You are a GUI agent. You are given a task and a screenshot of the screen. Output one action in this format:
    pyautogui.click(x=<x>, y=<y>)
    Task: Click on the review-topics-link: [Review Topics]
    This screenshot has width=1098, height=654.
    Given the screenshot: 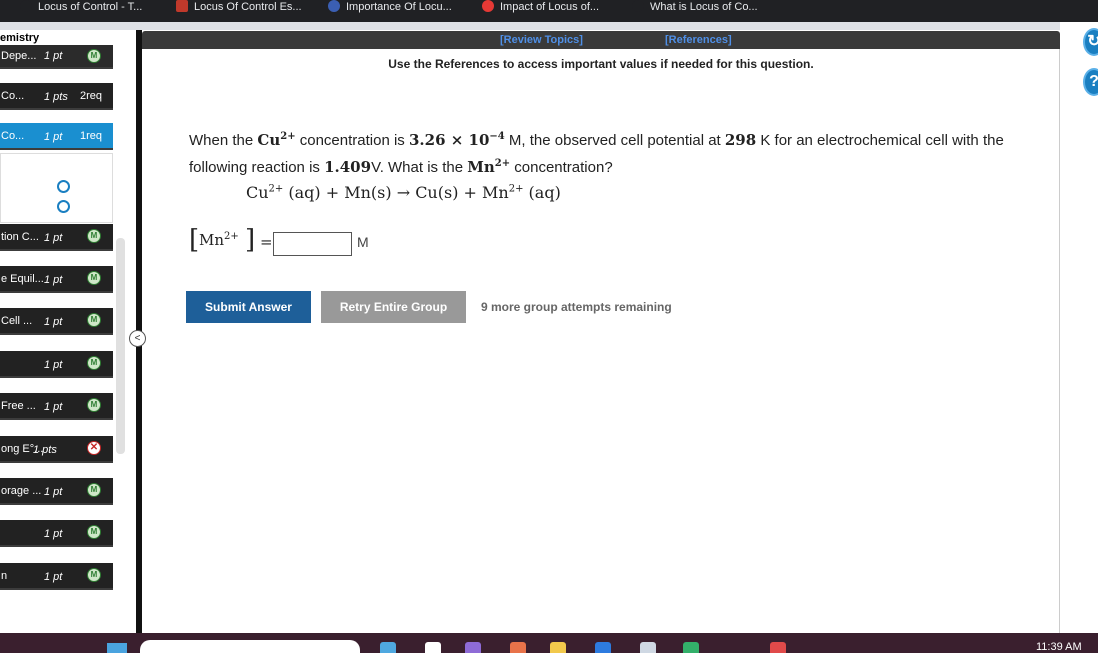 What is the action you would take?
    pyautogui.click(x=541, y=40)
    